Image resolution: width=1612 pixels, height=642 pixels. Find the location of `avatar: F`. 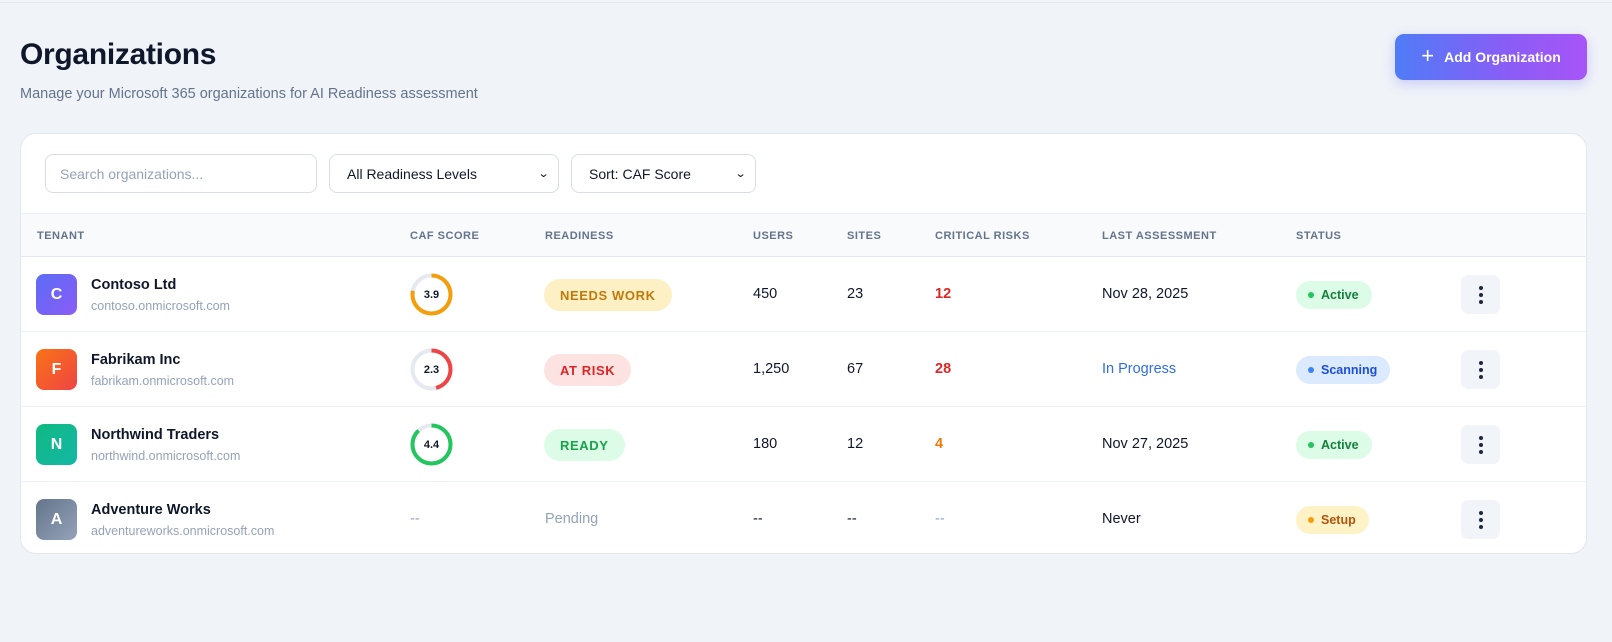

avatar: F is located at coordinates (56, 369).